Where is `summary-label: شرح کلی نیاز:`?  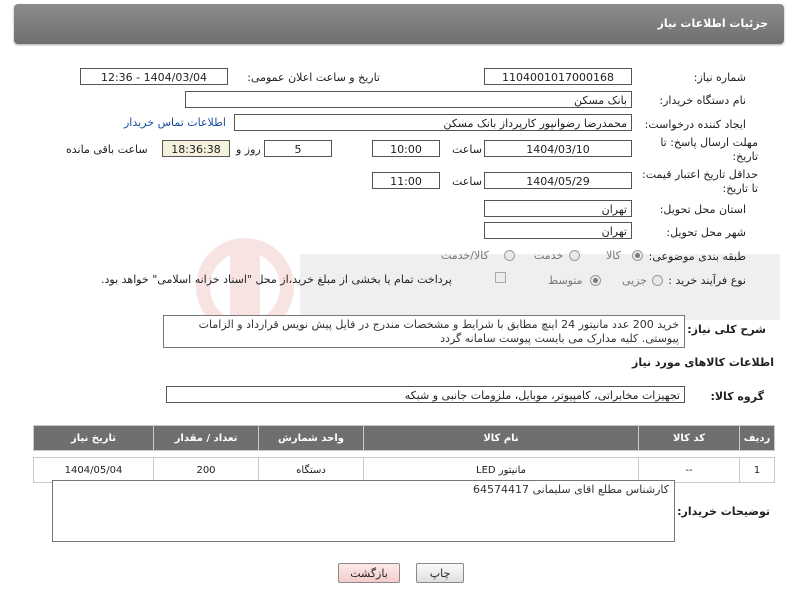 summary-label: شرح کلی نیاز: is located at coordinates (726, 329).